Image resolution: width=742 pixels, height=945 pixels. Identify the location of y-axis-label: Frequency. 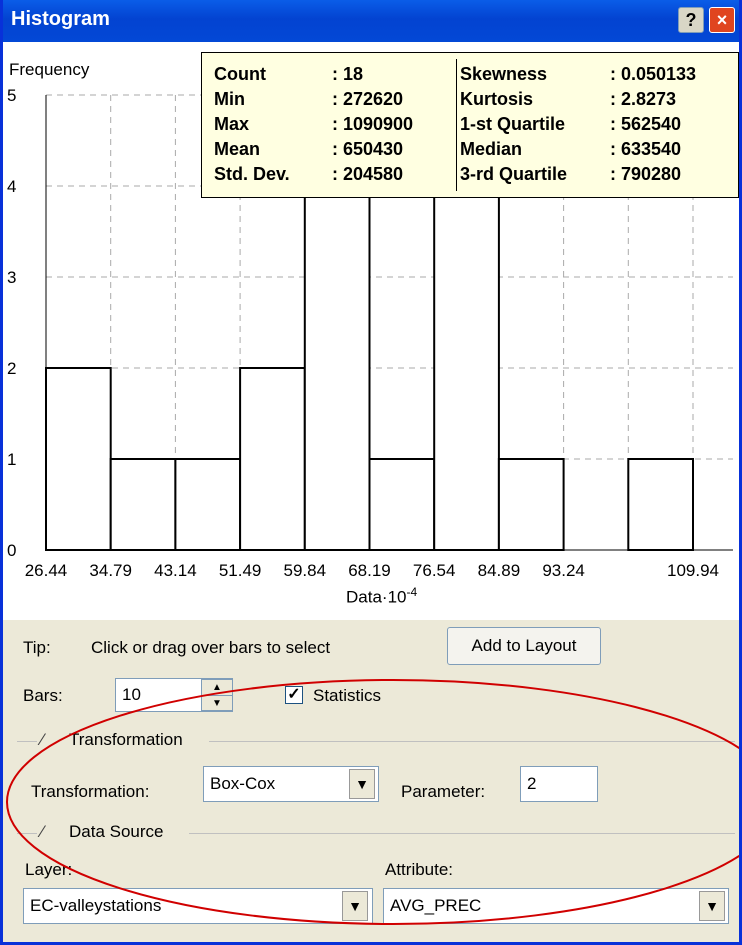
(49, 69).